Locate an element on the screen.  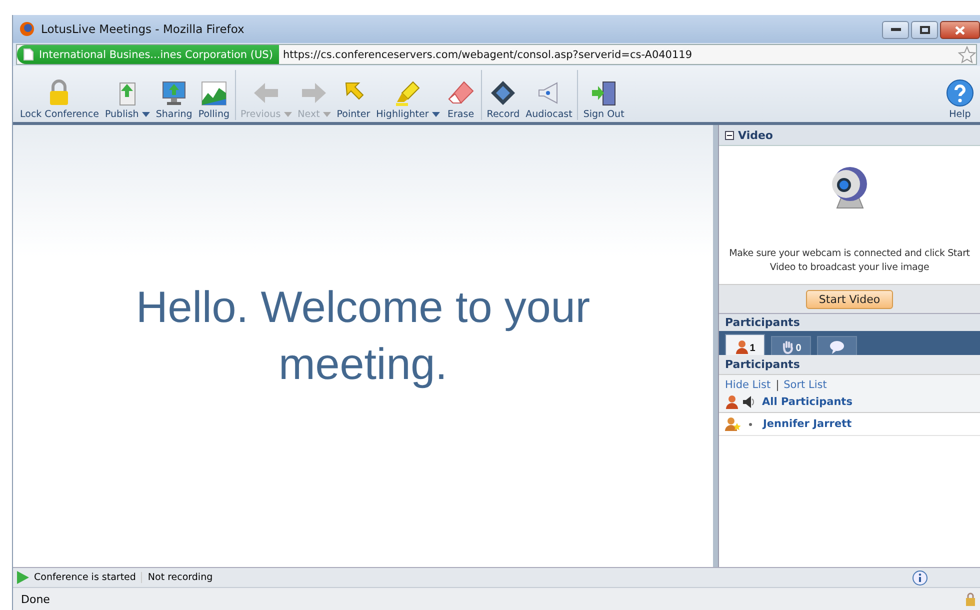
list-link: Sort List is located at coordinates (805, 385).